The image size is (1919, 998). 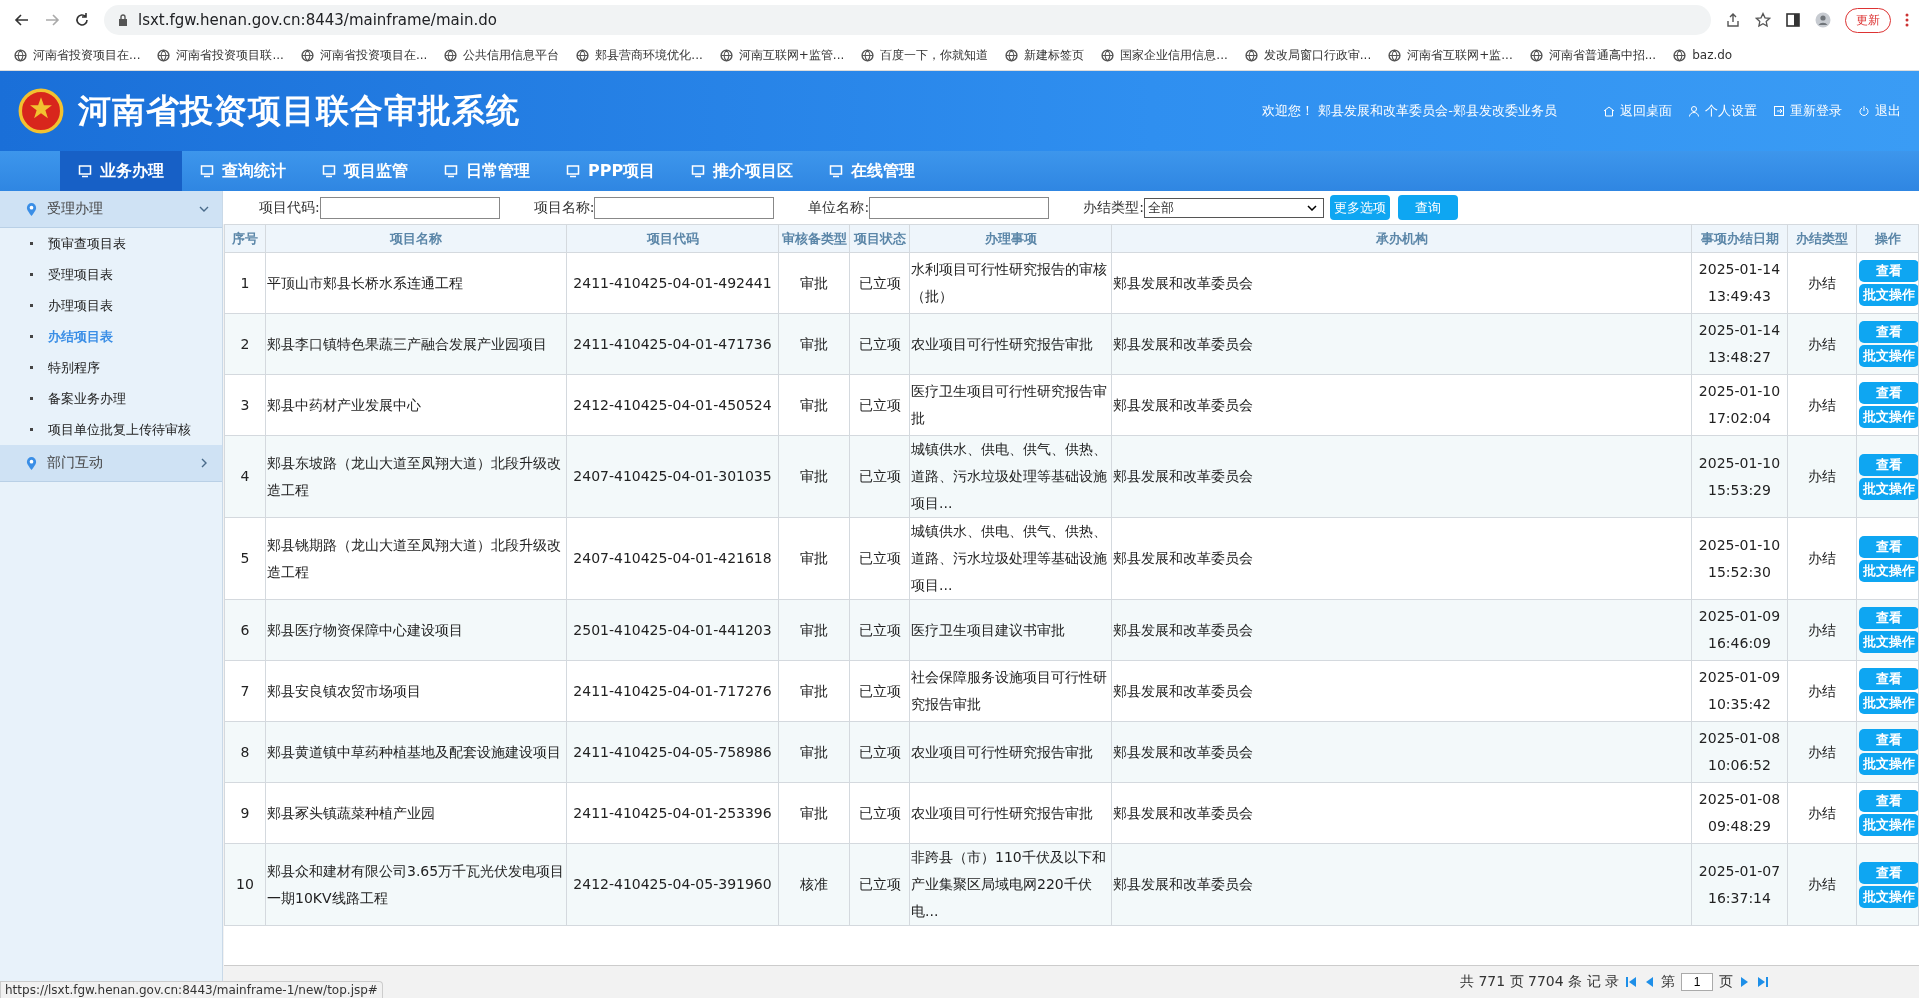 I want to click on share-icon, so click(x=1733, y=20).